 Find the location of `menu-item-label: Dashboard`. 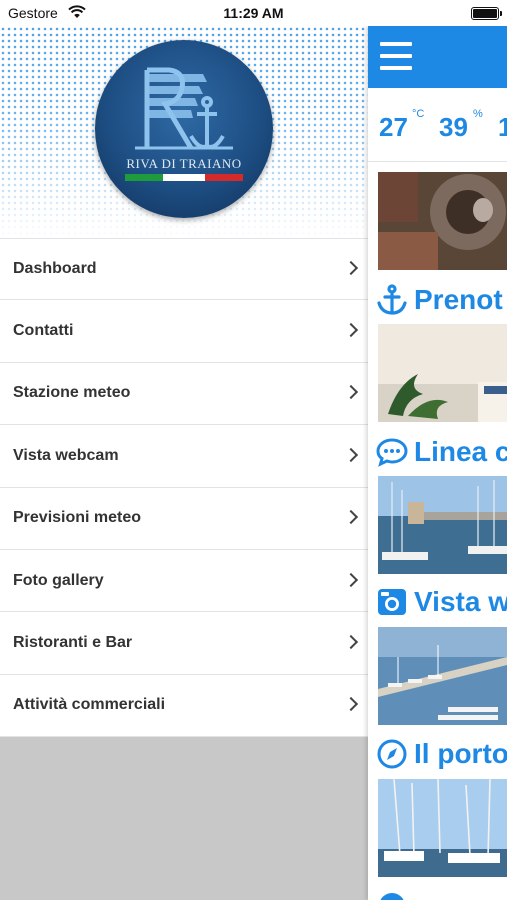

menu-item-label: Dashboard is located at coordinates (55, 269).